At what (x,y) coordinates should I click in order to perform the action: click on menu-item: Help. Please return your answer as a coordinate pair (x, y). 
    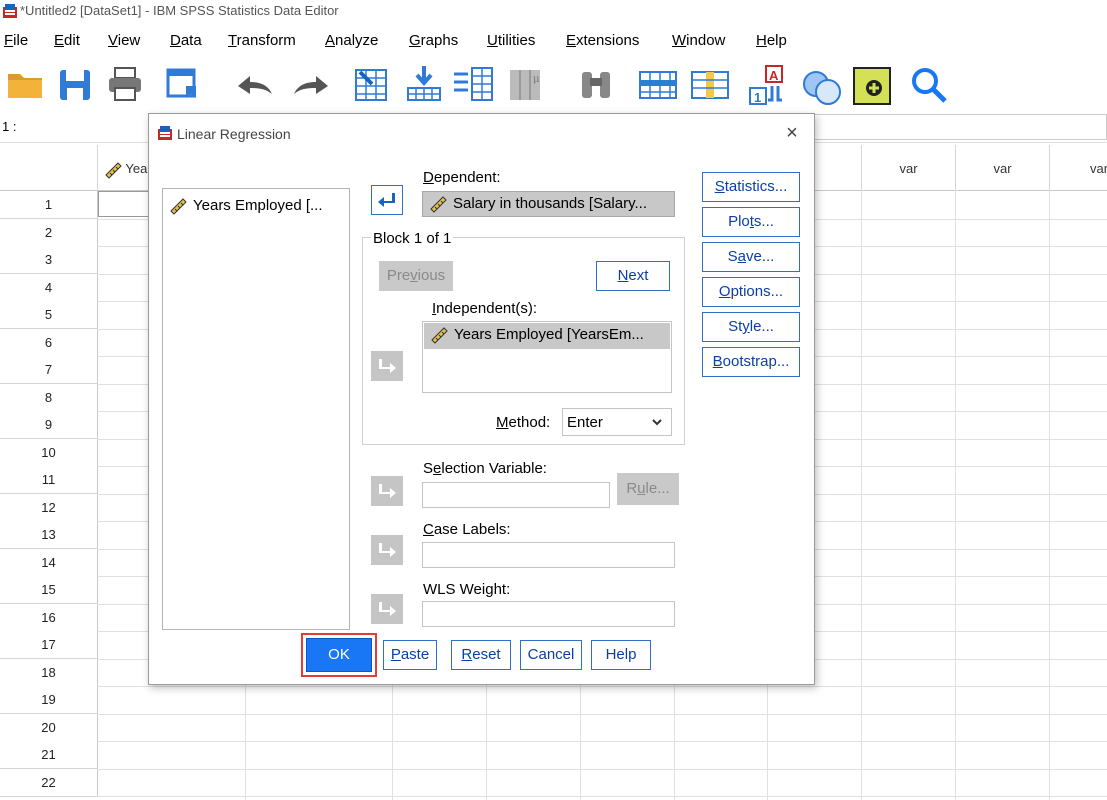
    Looking at the image, I should click on (771, 40).